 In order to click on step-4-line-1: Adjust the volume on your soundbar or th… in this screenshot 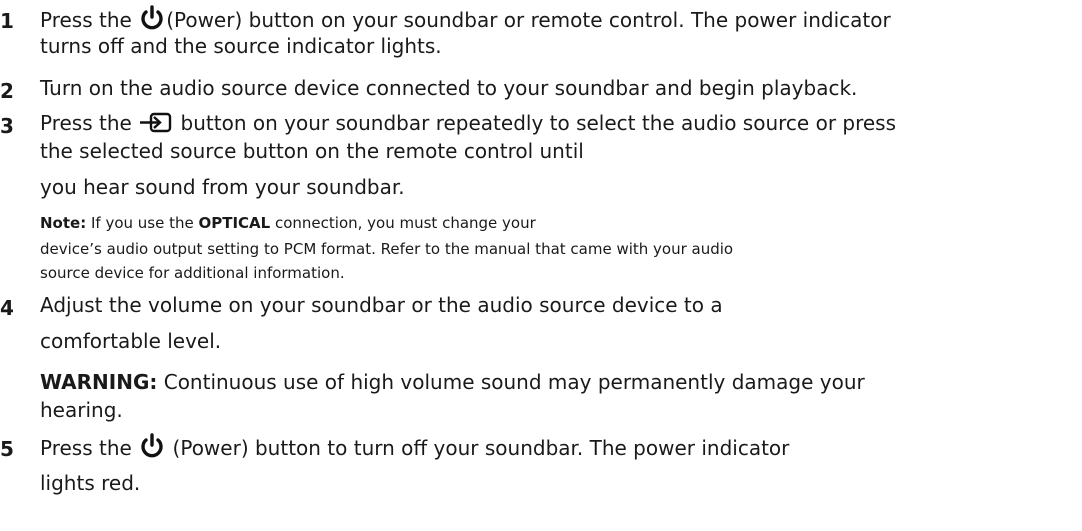, I will do `click(381, 305)`.